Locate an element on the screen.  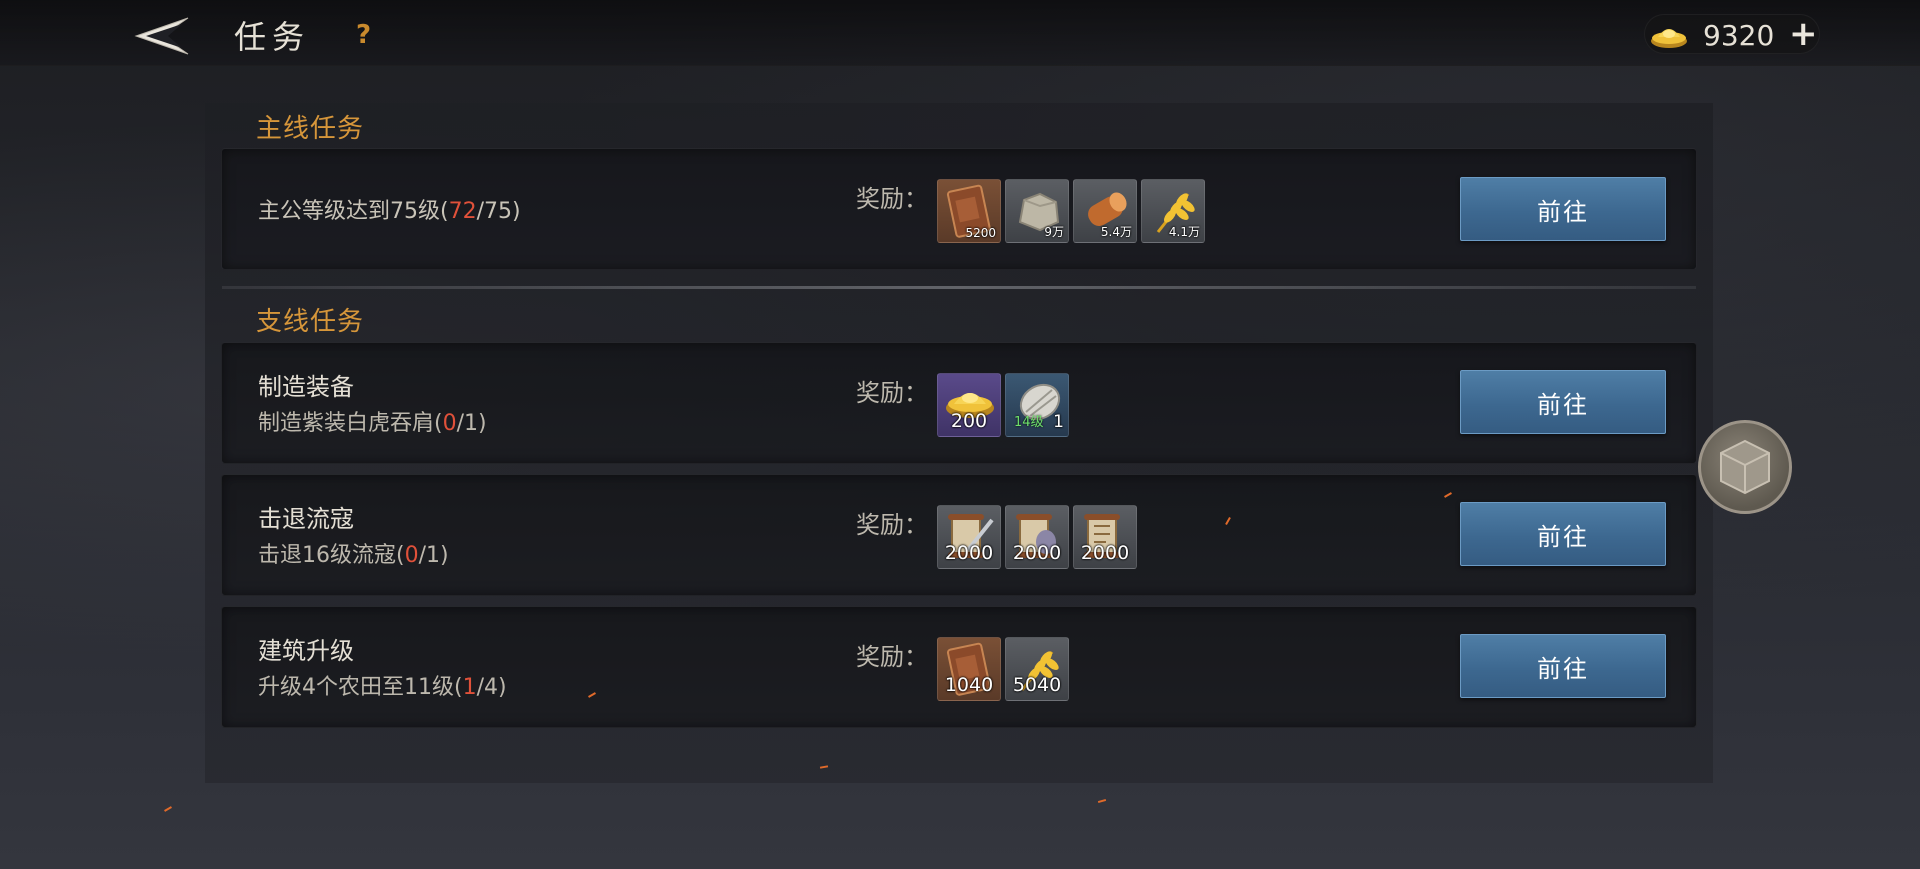
reward-item: 5200 is located at coordinates (969, 211).